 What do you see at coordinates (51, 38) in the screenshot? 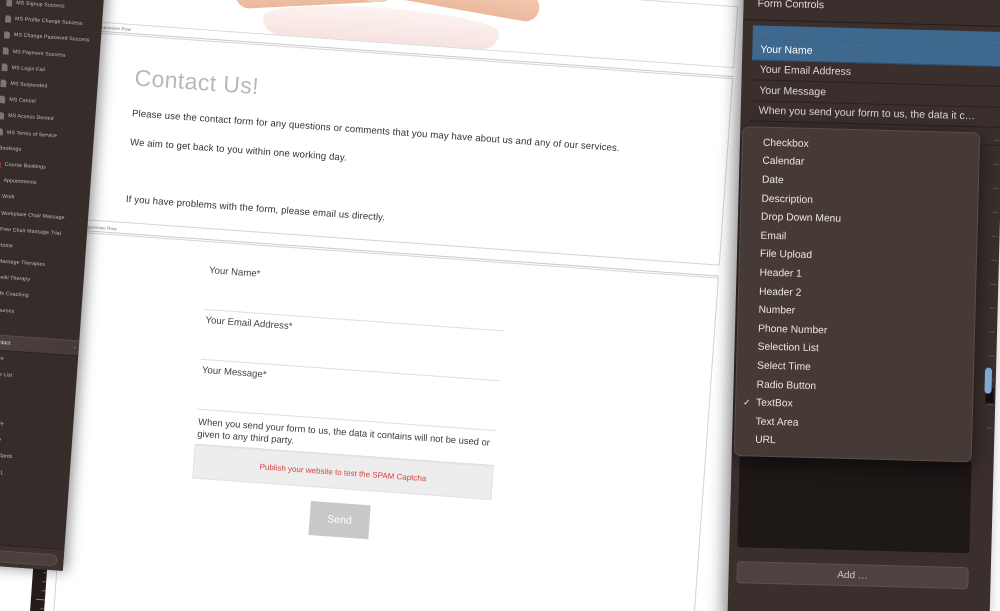
I see `sidebar-item-label: MS Change Password Success` at bounding box center [51, 38].